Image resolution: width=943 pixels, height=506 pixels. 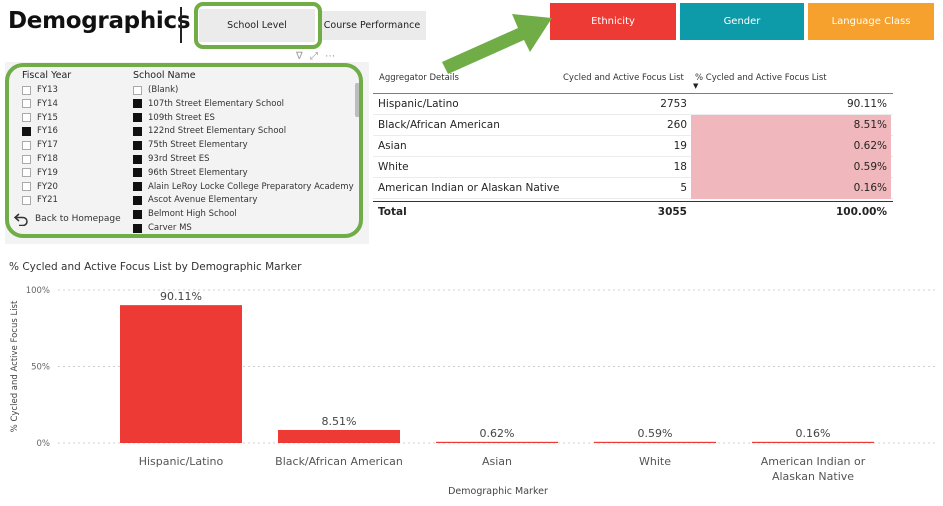 I want to click on table-row: Black/African American 260 8.51%, so click(x=633, y=125).